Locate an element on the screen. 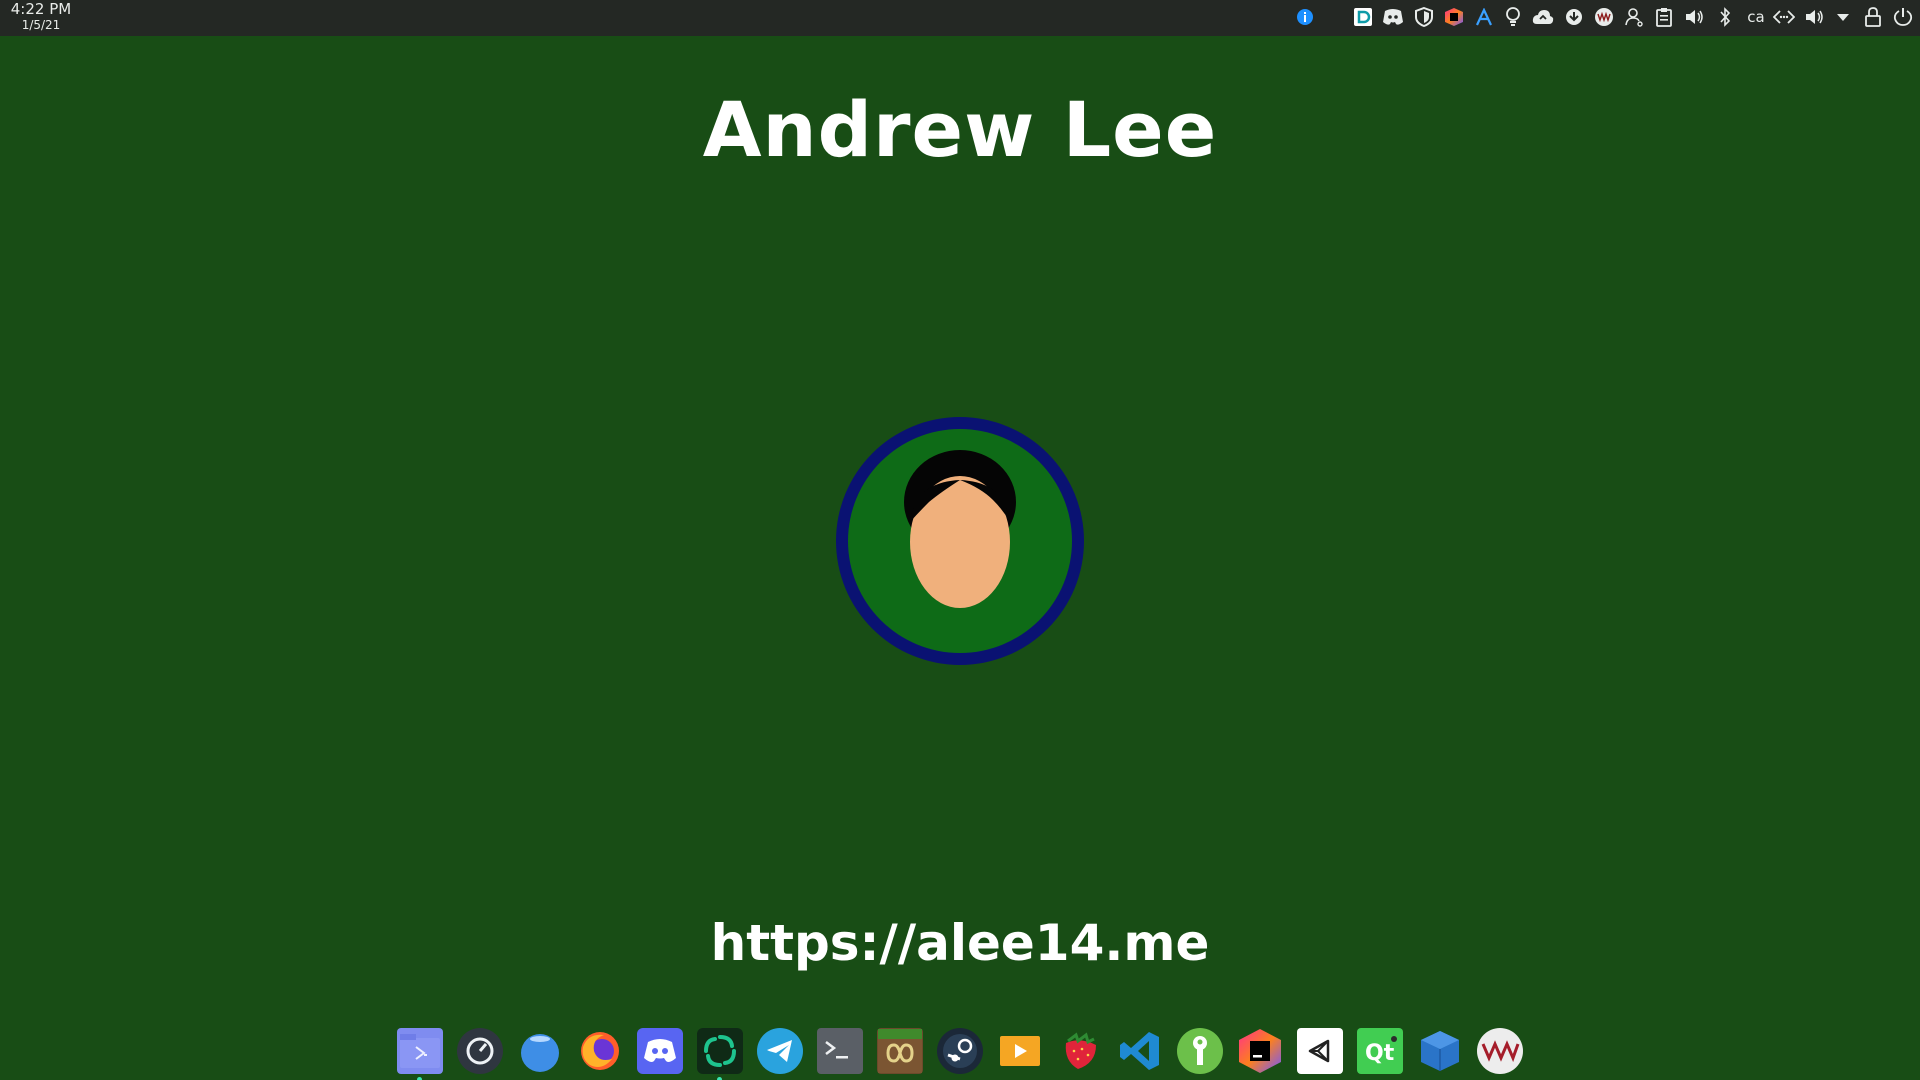  steam-icon is located at coordinates (960, 1051).